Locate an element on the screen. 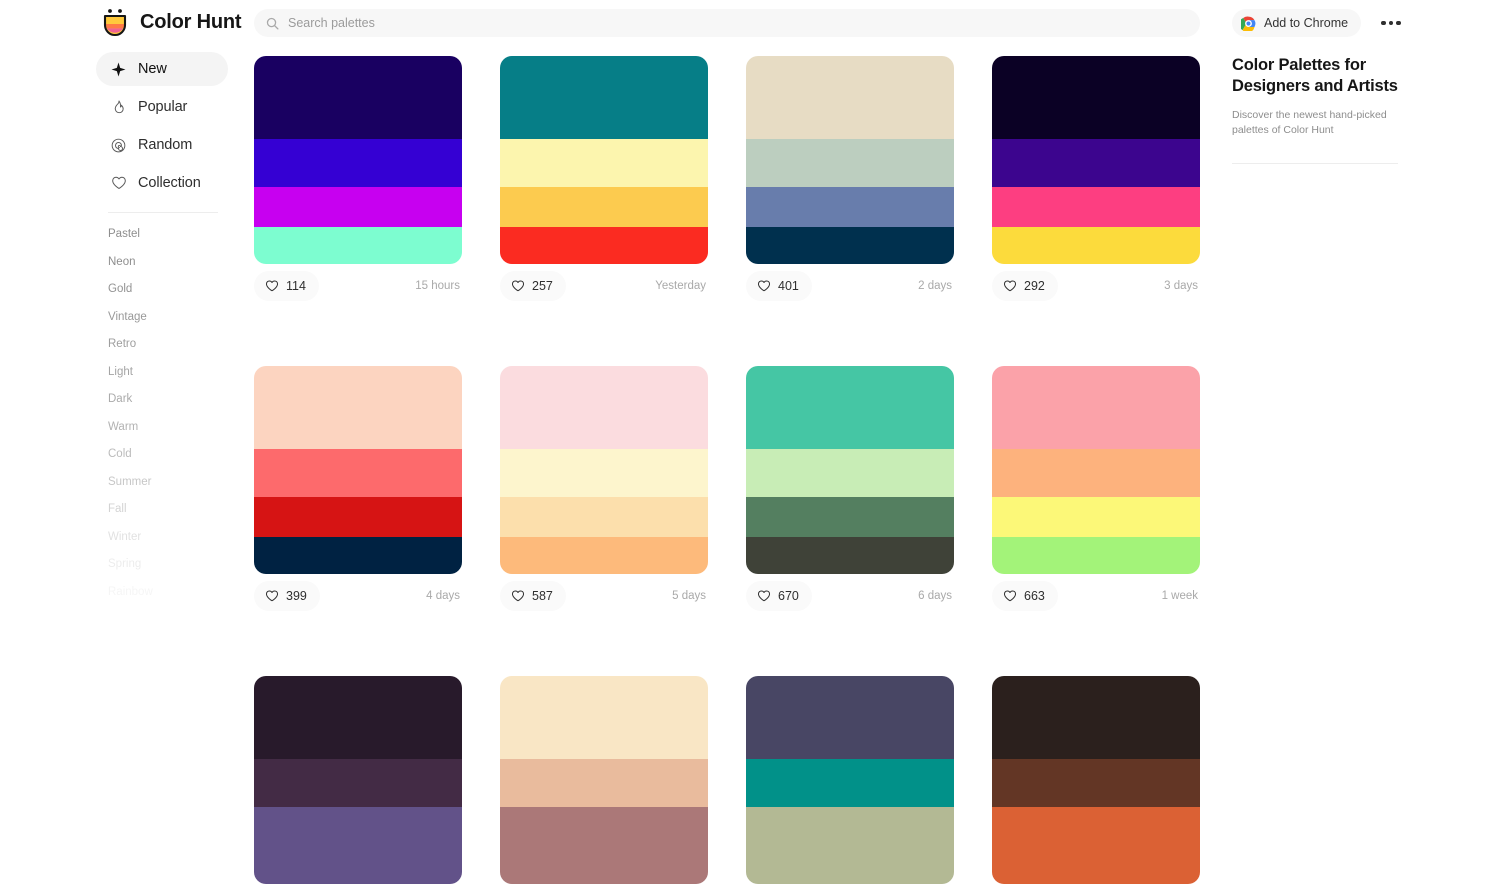 The image size is (1500, 884). sidebar-item-random: Random is located at coordinates (162, 145).